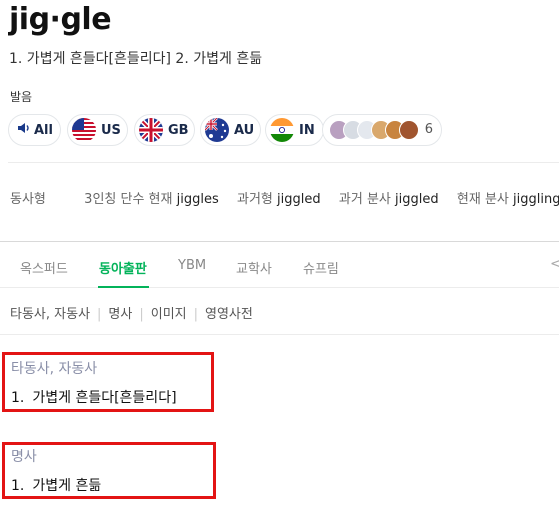 The height and width of the screenshot is (515, 559). I want to click on pronounce-in-button: IN, so click(294, 130).